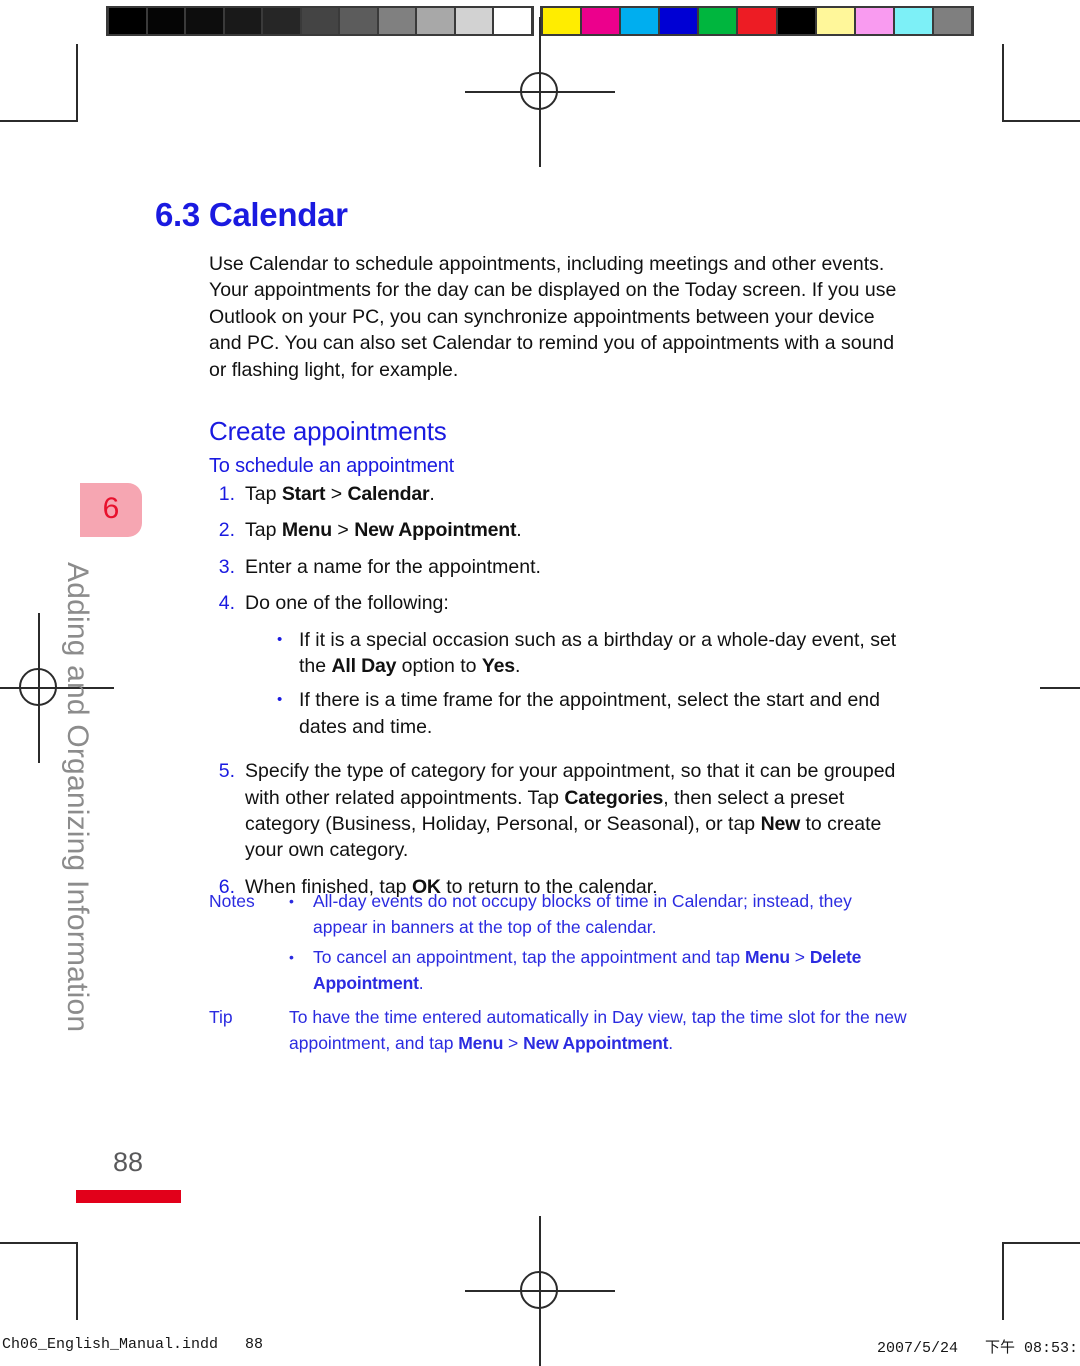 This screenshot has width=1080, height=1366. Describe the element at coordinates (226, 771) in the screenshot. I see `step-number: 5.` at that location.